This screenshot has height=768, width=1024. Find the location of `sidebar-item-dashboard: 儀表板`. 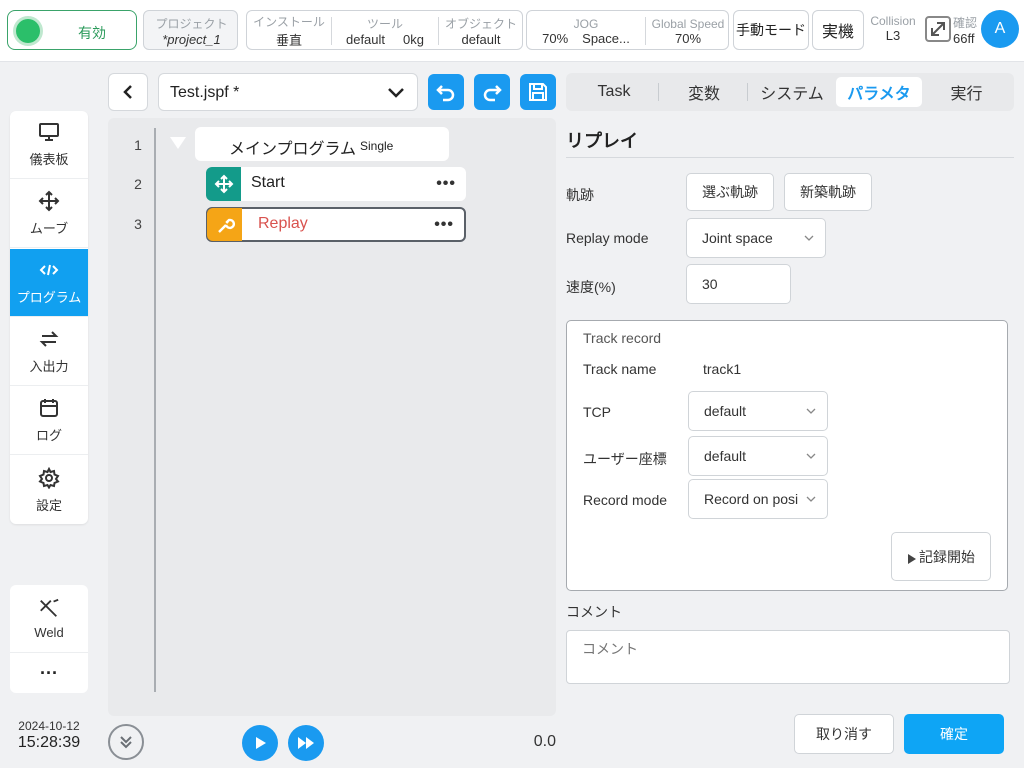

sidebar-item-dashboard: 儀表板 is located at coordinates (49, 145).